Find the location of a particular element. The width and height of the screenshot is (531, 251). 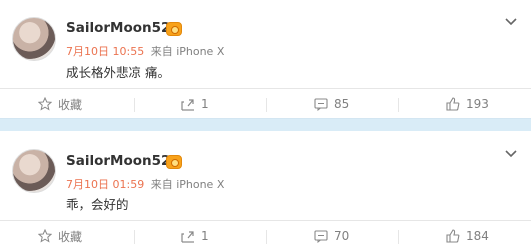

like-count: 184 is located at coordinates (477, 236).